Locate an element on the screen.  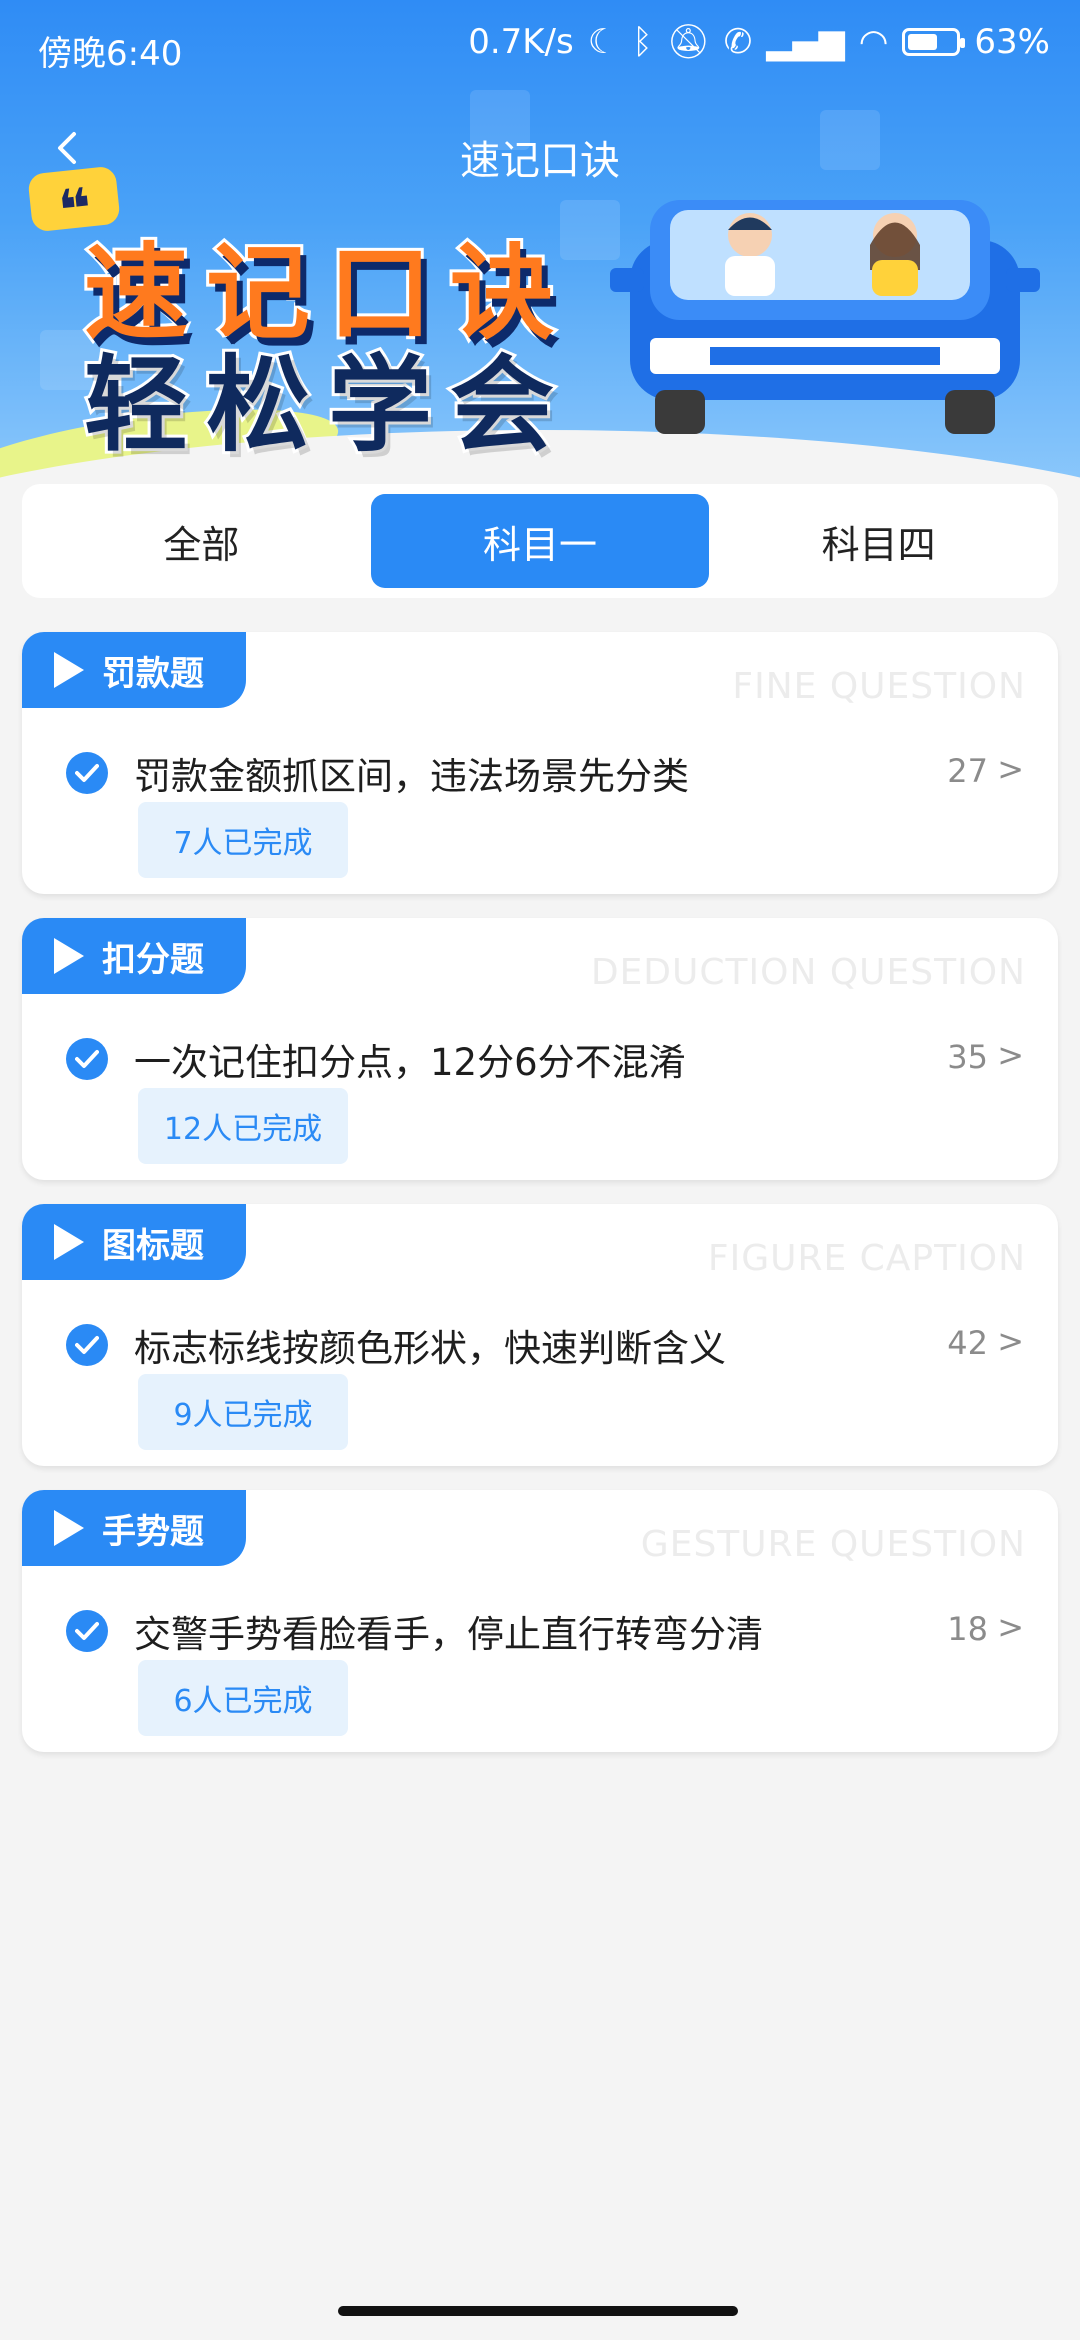
battery-fill is located at coordinates (923, 42).